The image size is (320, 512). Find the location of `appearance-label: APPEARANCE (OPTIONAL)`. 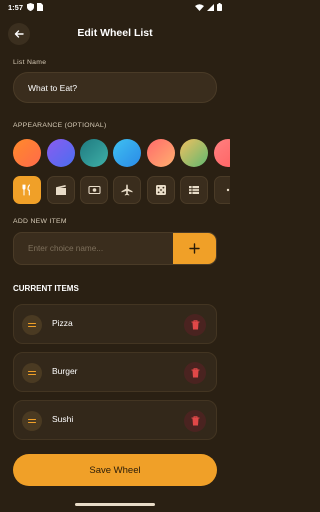

appearance-label: APPEARANCE (OPTIONAL) is located at coordinates (60, 125).